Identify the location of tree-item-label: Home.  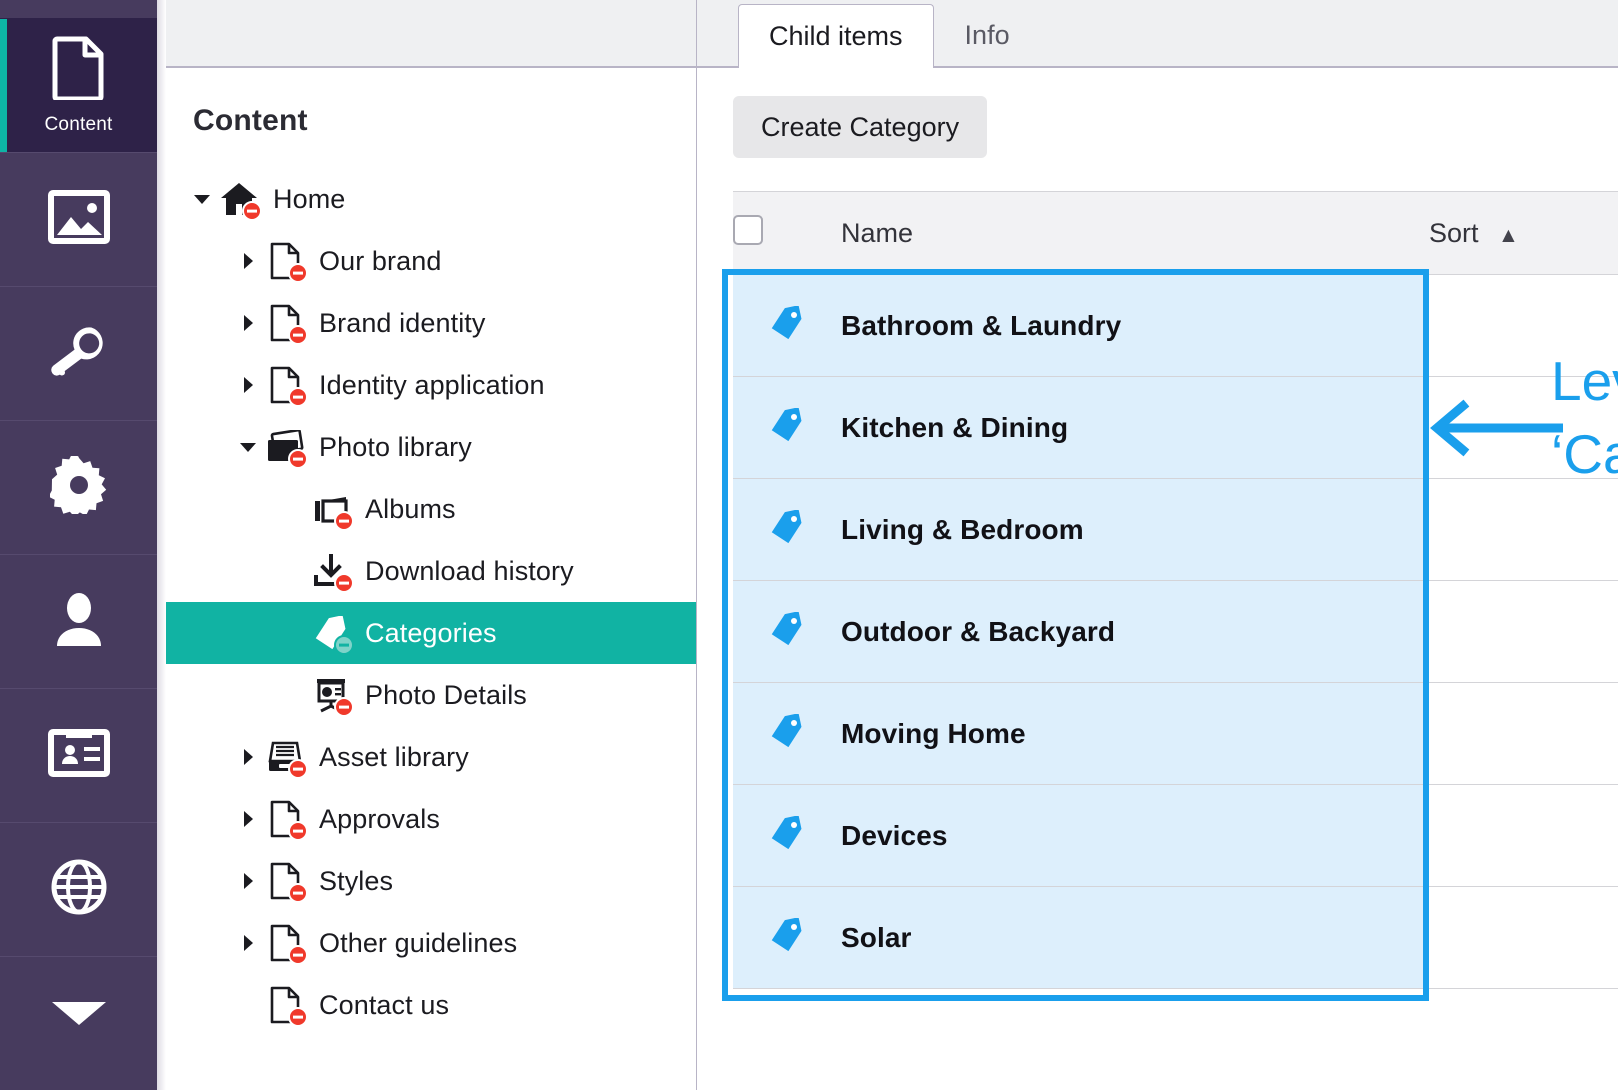
(309, 198).